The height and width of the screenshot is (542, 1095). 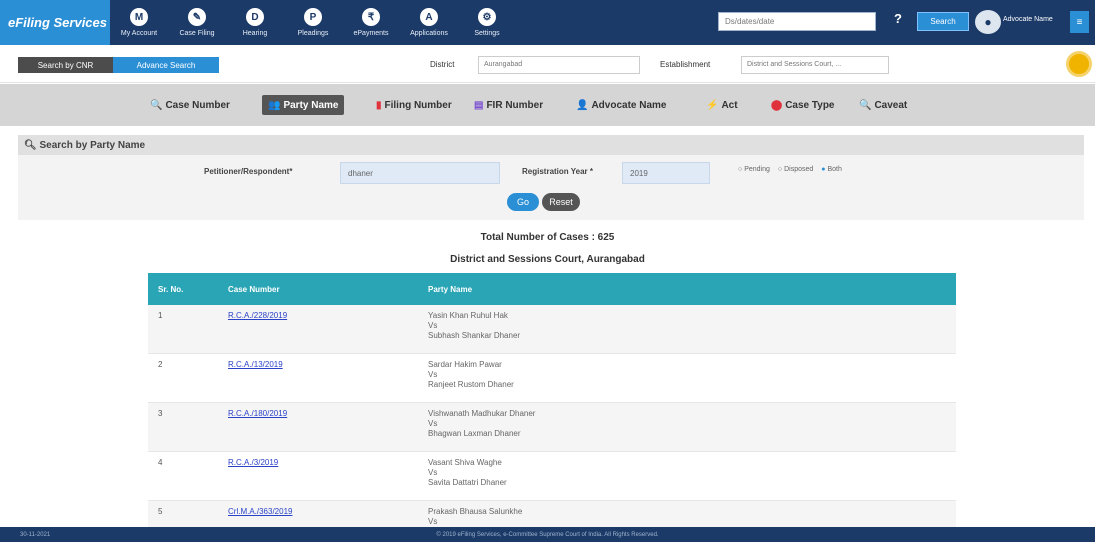 I want to click on global-search-input: Ds/dates/date, so click(x=797, y=21).